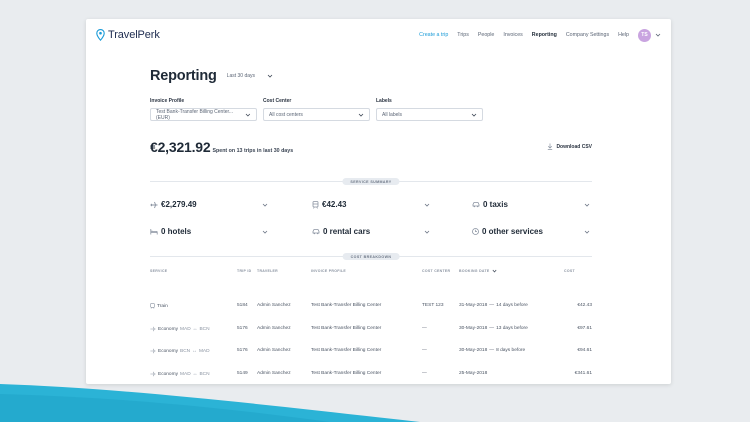  What do you see at coordinates (242, 373) in the screenshot?
I see `trip-id-cell: 5149` at bounding box center [242, 373].